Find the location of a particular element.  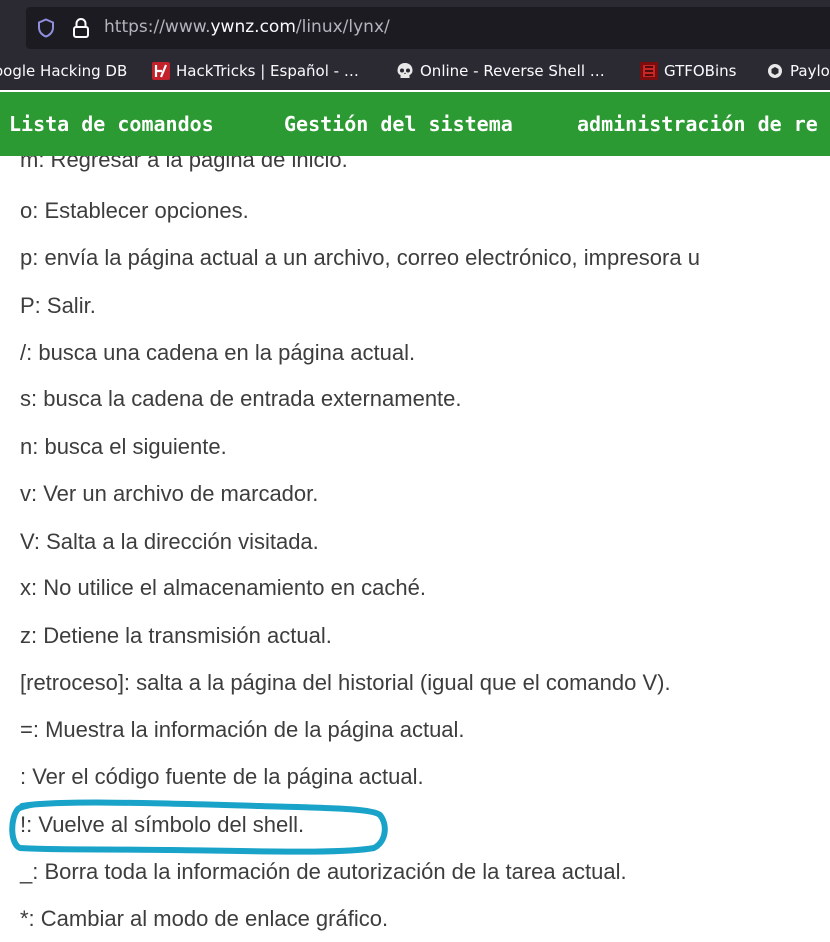

gtfobins-icon is located at coordinates (649, 71).